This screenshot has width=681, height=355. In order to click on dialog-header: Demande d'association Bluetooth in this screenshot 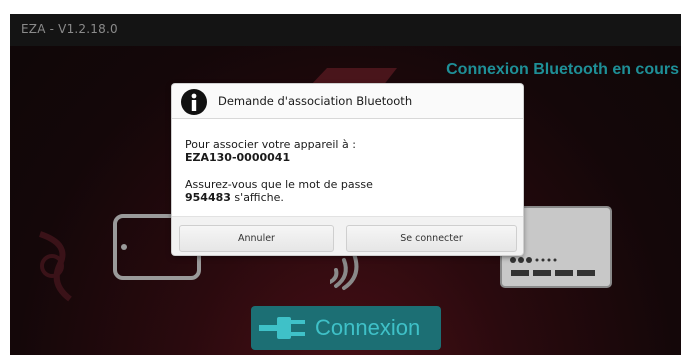, I will do `click(347, 101)`.